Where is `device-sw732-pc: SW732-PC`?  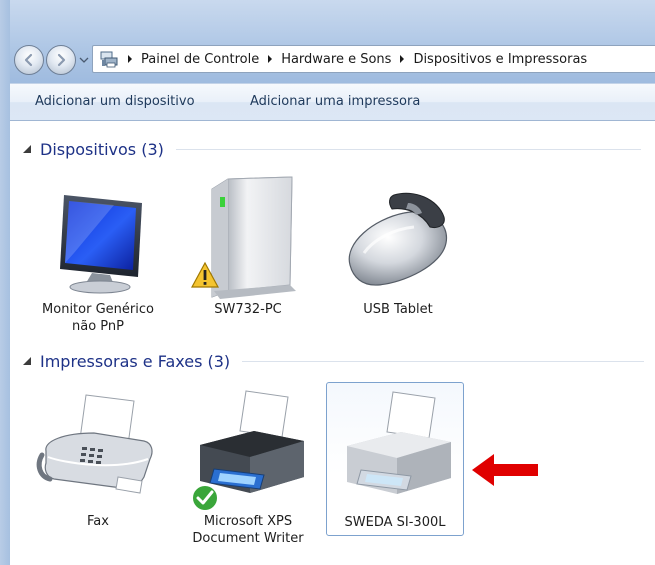
device-sw732-pc: SW732-PC is located at coordinates (248, 248).